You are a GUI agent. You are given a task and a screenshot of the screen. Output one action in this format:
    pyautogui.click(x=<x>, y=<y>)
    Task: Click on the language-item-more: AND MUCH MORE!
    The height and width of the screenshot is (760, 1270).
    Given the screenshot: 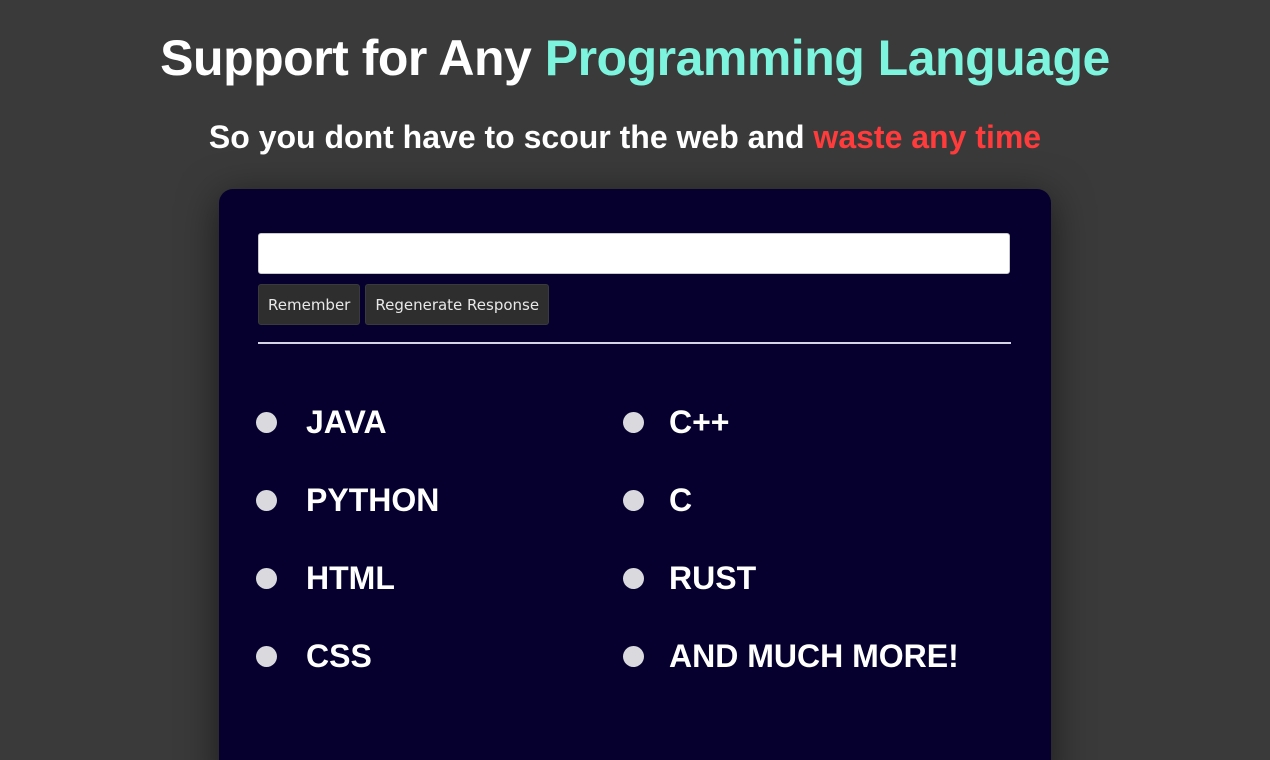 What is the action you would take?
    pyautogui.click(x=819, y=656)
    